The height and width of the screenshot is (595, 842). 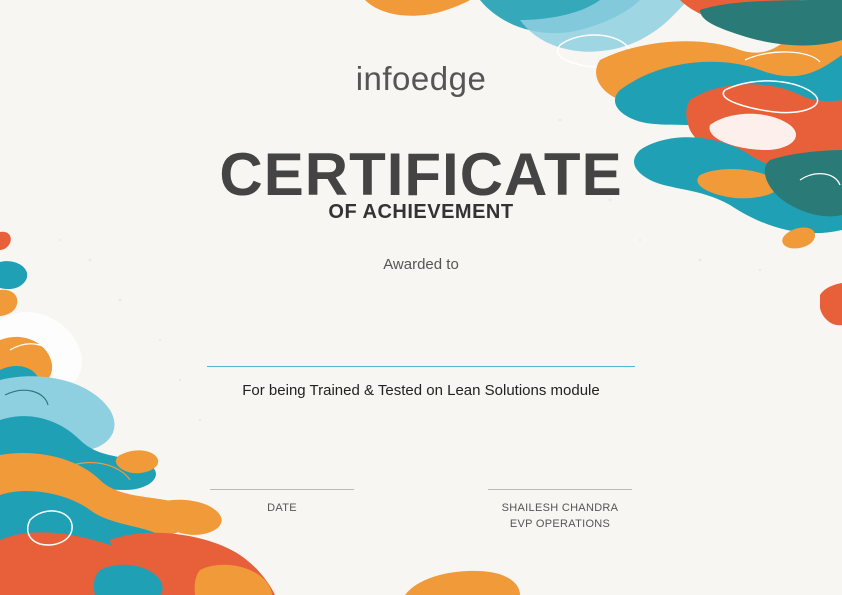 What do you see at coordinates (421, 366) in the screenshot?
I see `recipient-name-line` at bounding box center [421, 366].